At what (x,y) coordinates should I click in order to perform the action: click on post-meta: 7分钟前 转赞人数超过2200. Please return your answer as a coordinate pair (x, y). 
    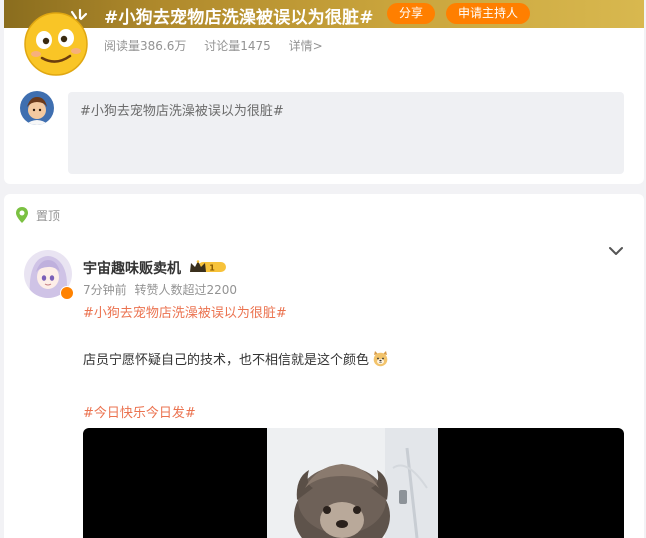
    Looking at the image, I should click on (162, 289).